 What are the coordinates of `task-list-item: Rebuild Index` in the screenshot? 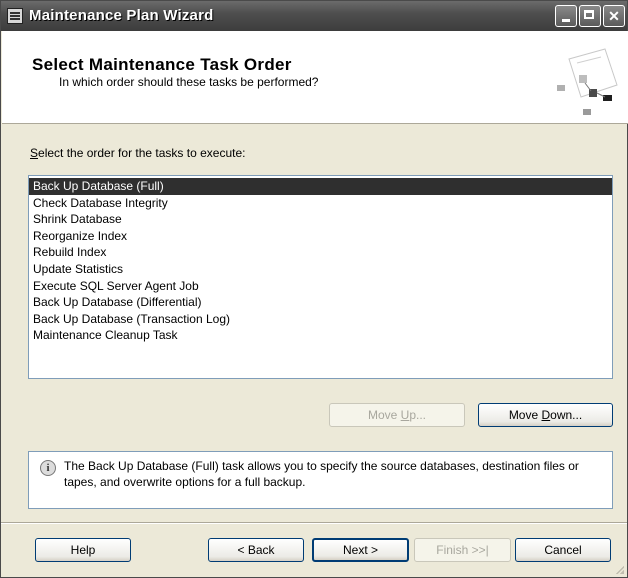 It's located at (320, 252).